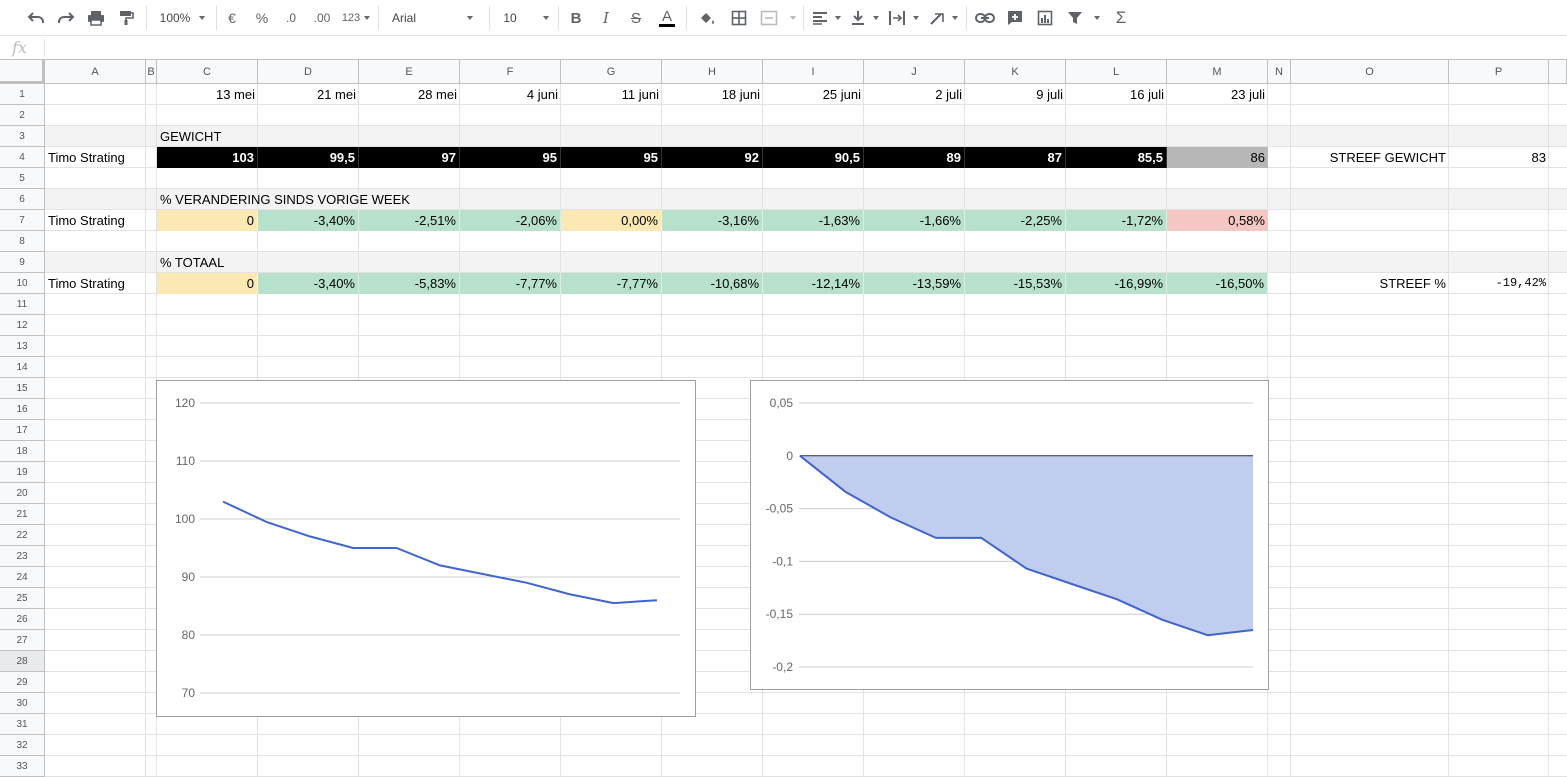 The image size is (1567, 777). I want to click on row-header-20: 20, so click(22, 493).